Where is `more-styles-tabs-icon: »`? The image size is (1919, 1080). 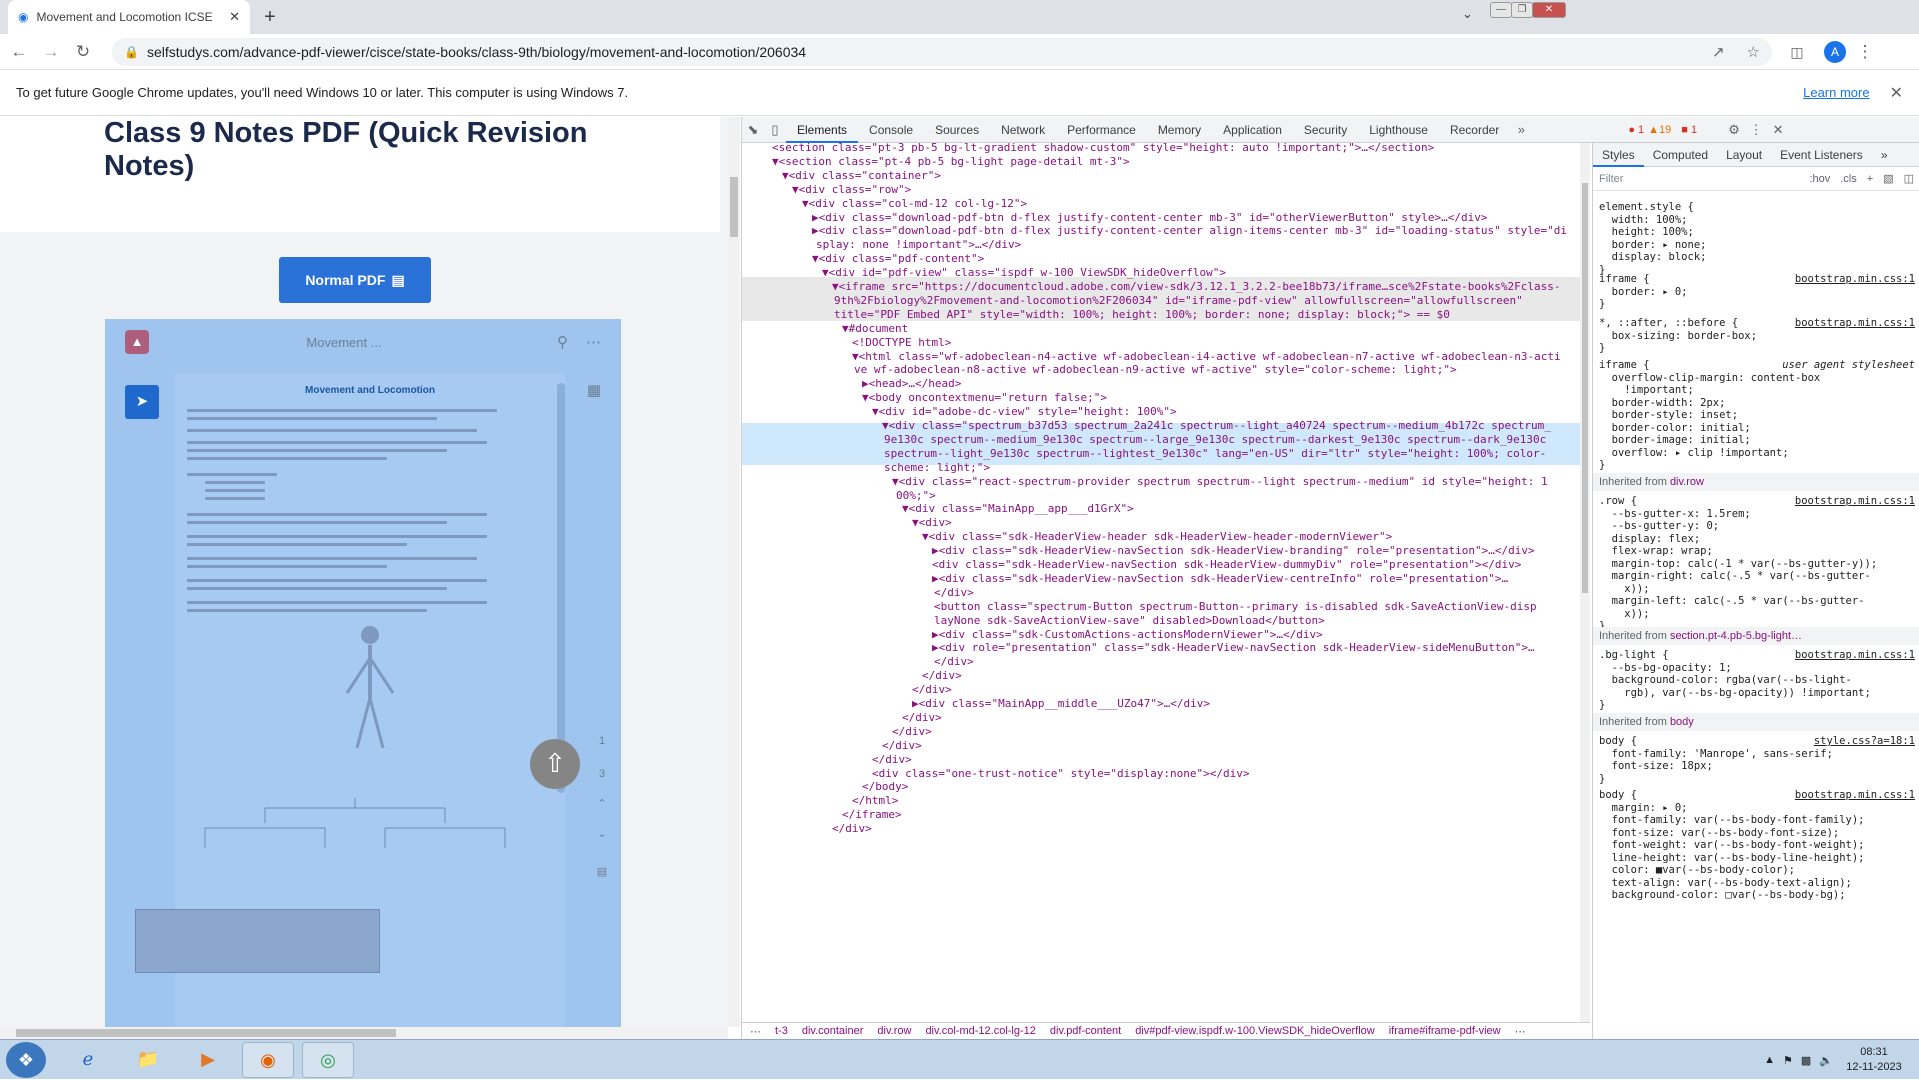 more-styles-tabs-icon: » is located at coordinates (1884, 155).